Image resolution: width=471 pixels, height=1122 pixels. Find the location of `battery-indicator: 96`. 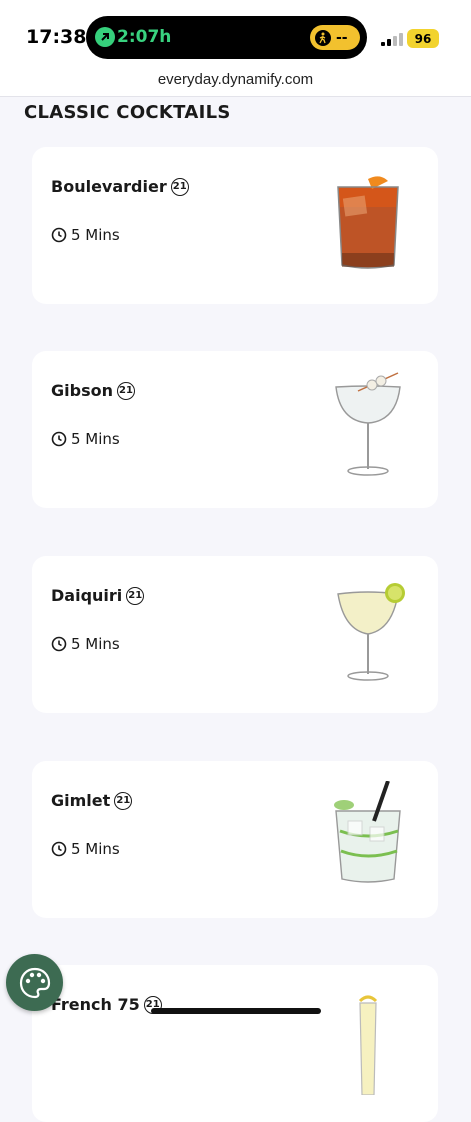

battery-indicator: 96 is located at coordinates (423, 38).